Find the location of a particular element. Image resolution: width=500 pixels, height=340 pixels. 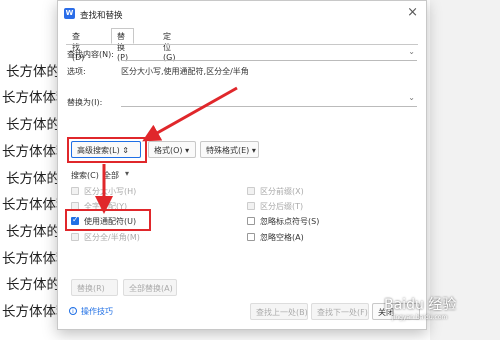

baidu-watermark: Baidu 经验 is located at coordinates (420, 305).